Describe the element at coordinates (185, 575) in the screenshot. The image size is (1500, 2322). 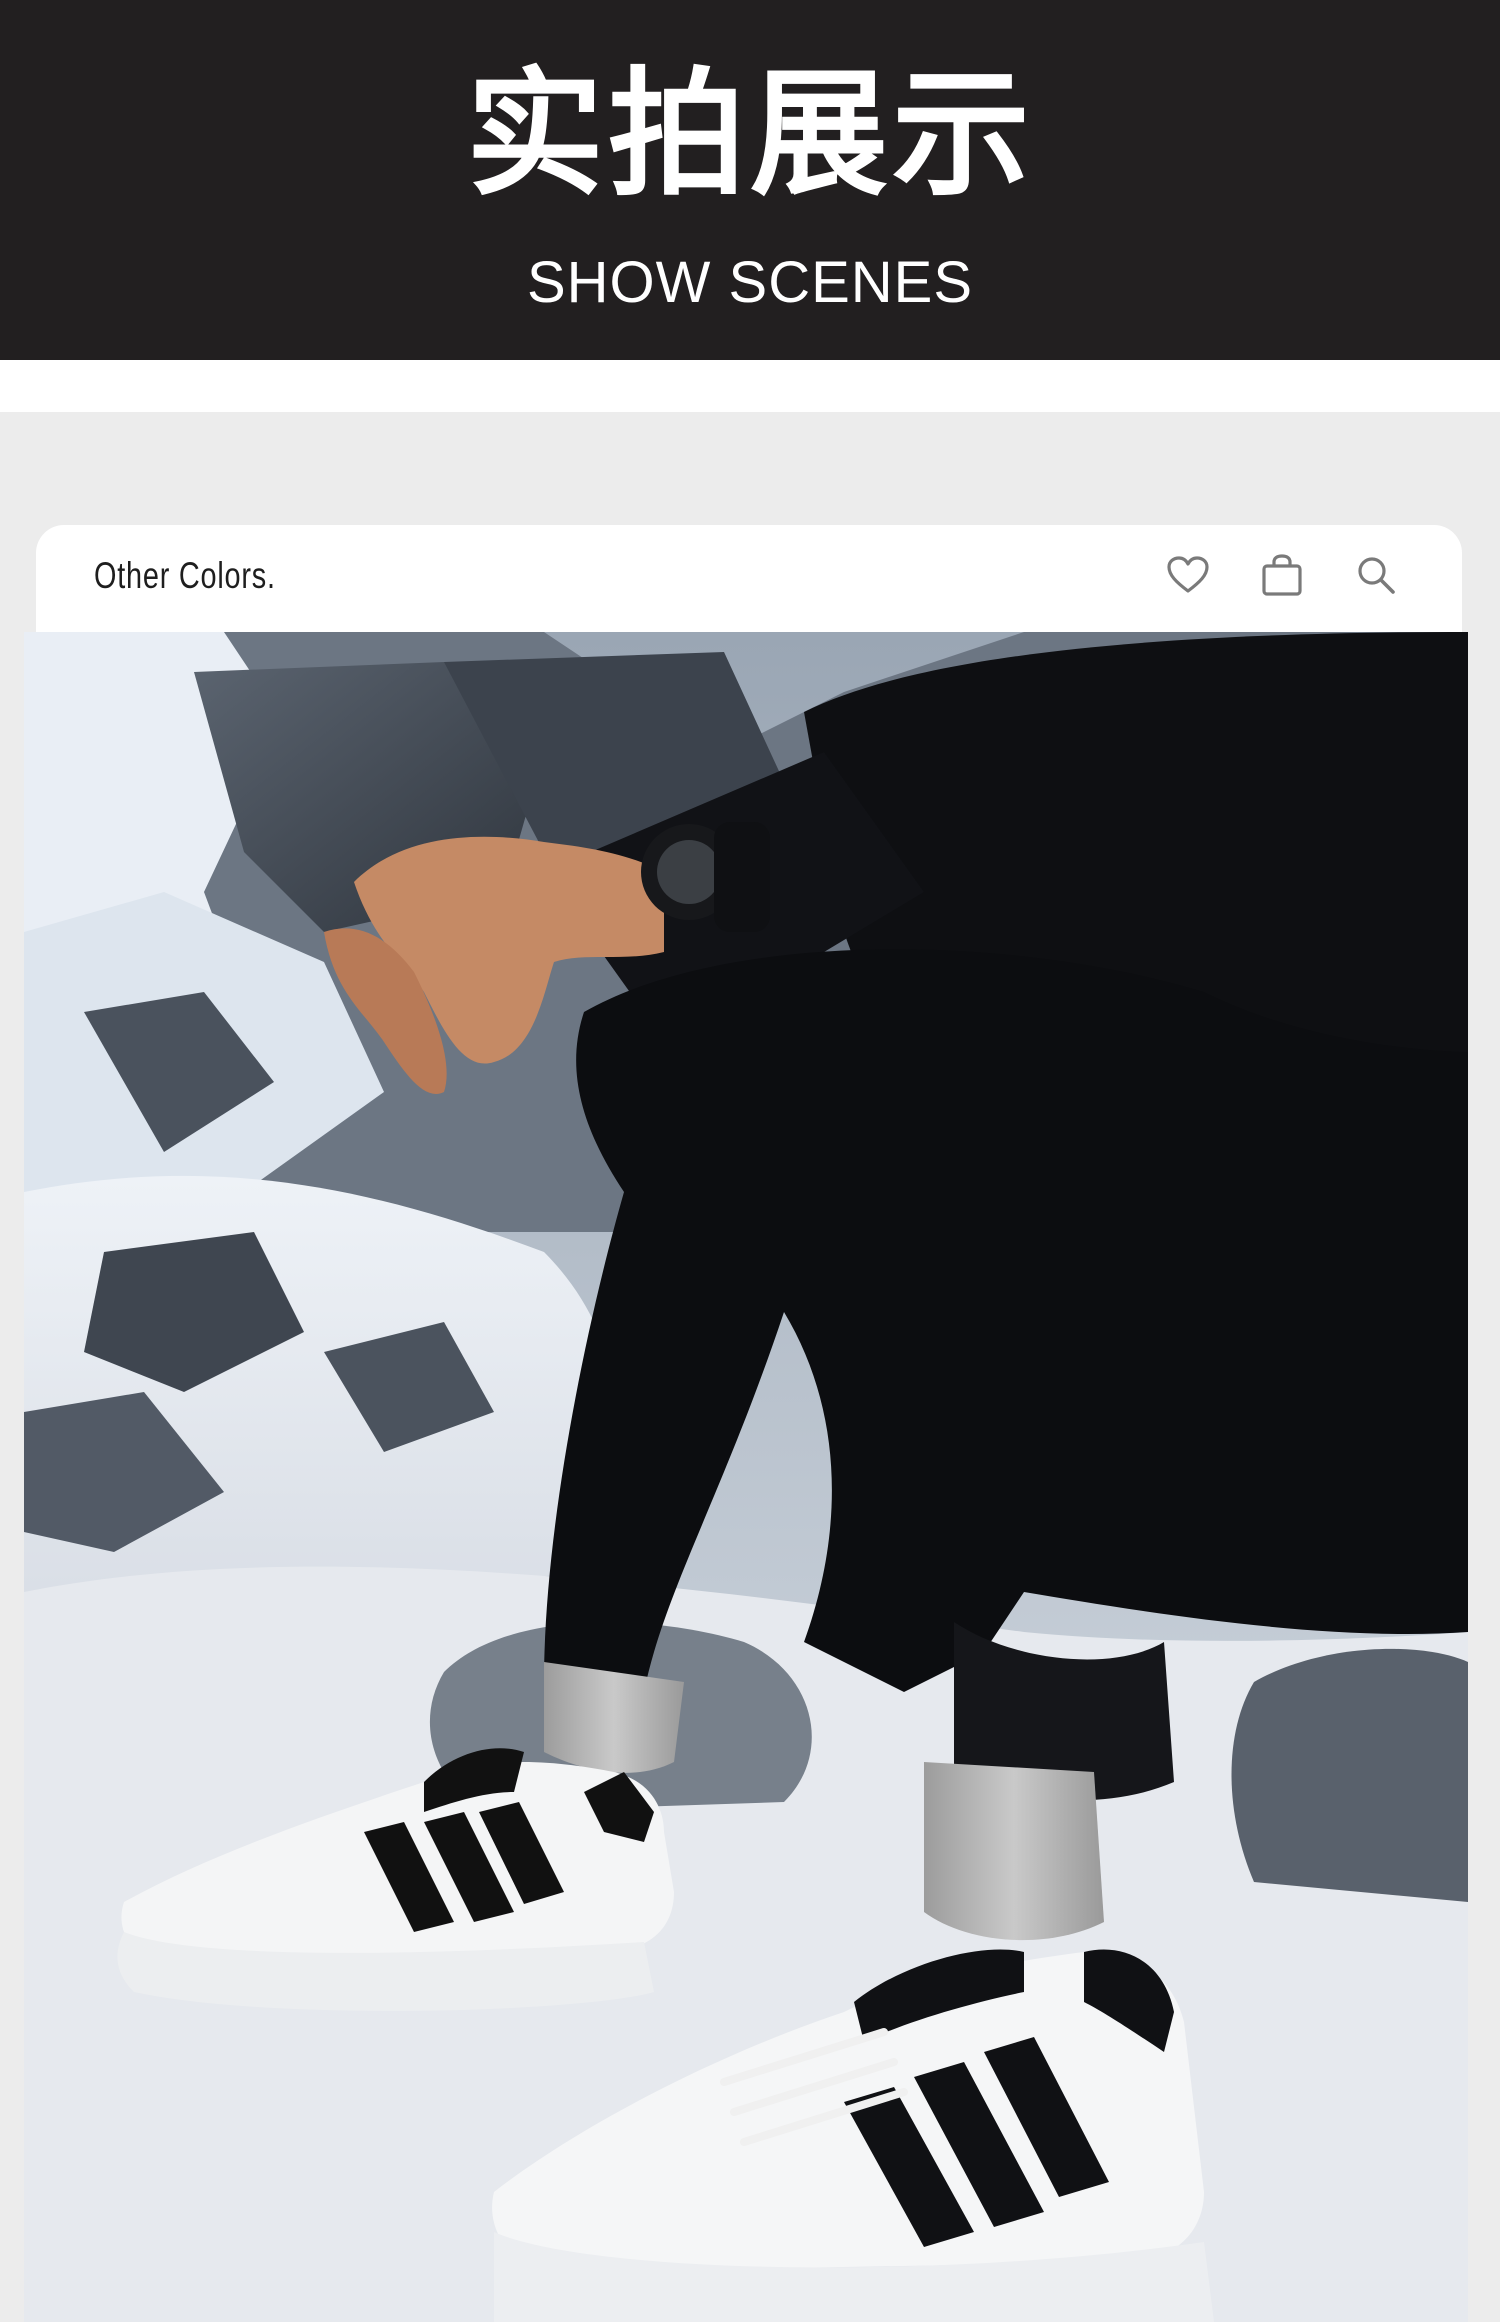
I see `other-colors-label: Other Colors.` at that location.